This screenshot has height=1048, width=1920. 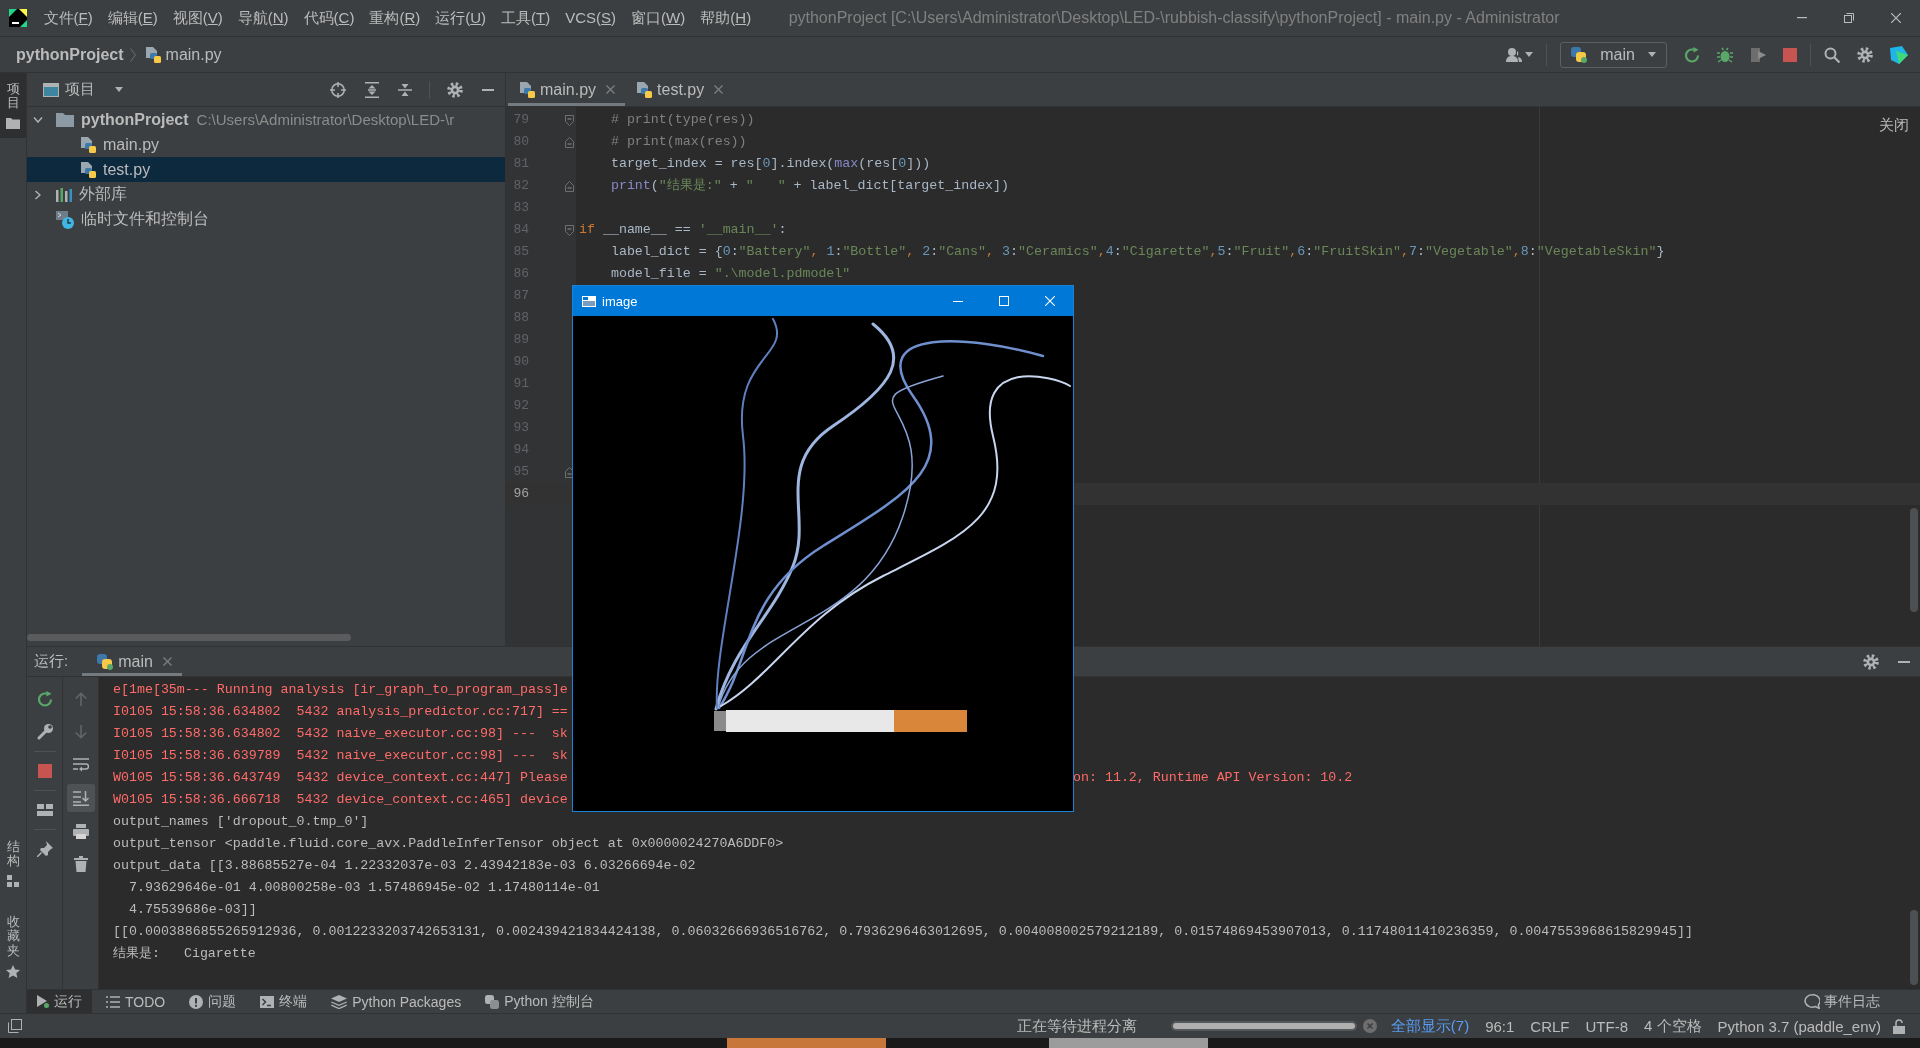 What do you see at coordinates (539, 1001) in the screenshot?
I see `tool-window-tab: Python 控制台` at bounding box center [539, 1001].